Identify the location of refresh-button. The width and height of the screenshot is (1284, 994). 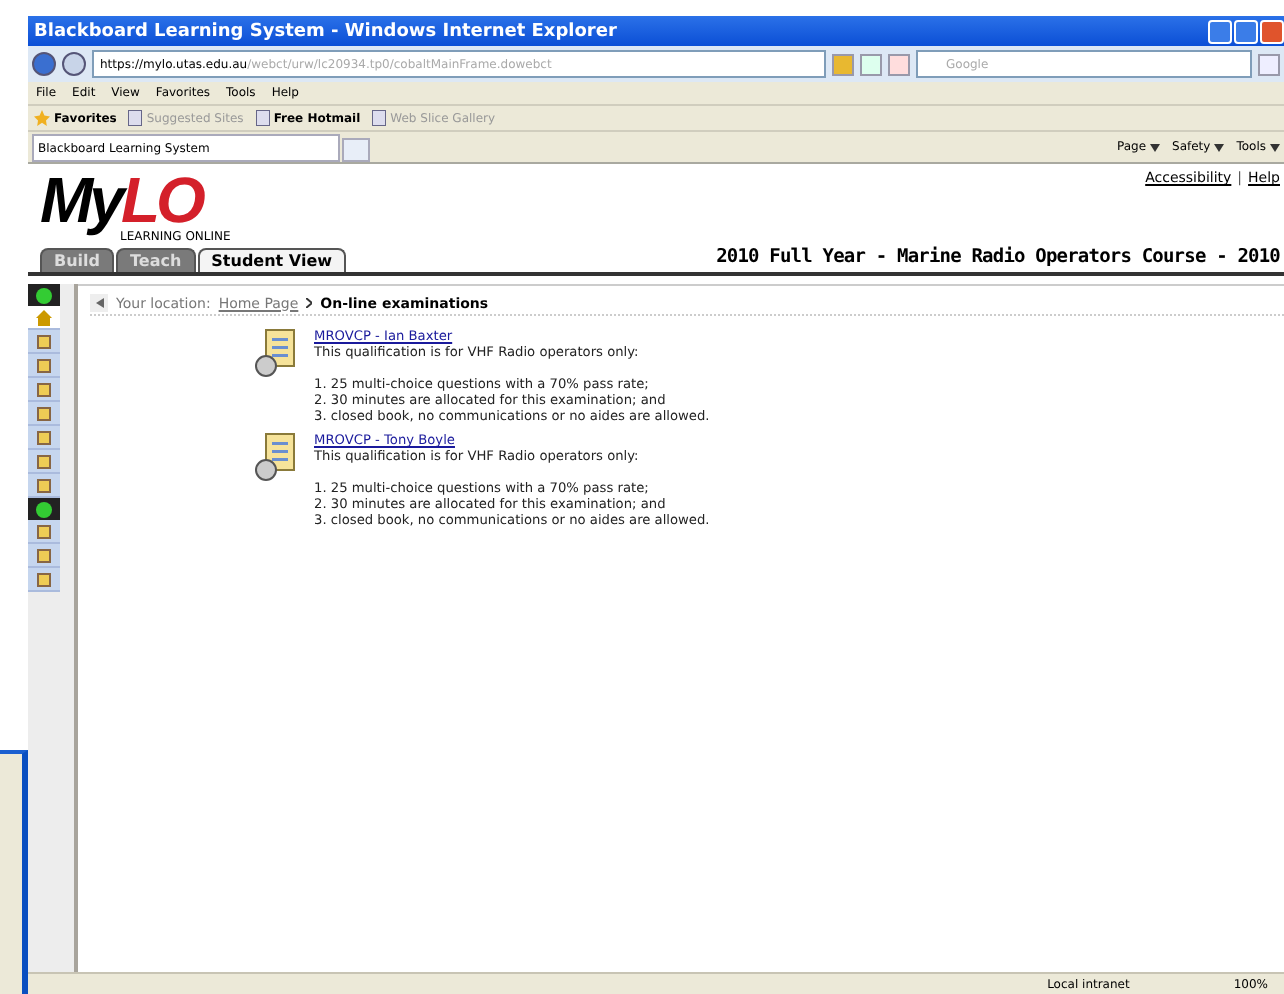
(871, 64).